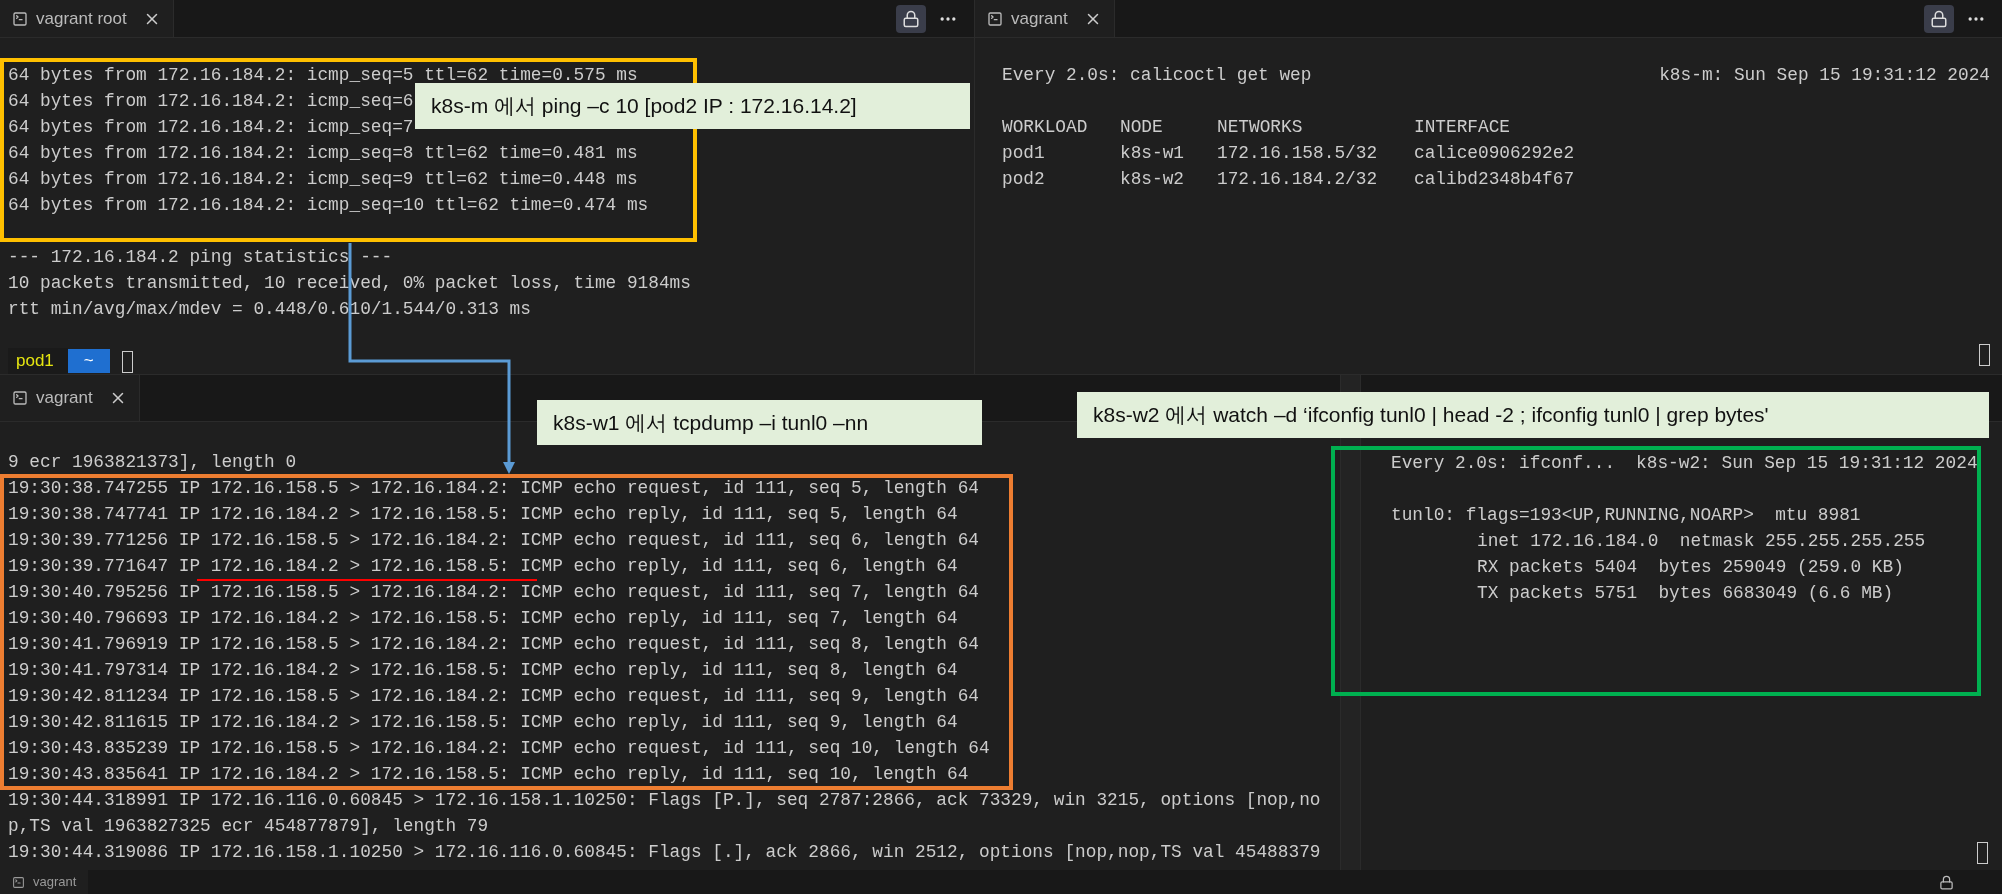 This screenshot has height=894, width=2002. I want to click on column-header: NETWORKS, so click(1260, 127).